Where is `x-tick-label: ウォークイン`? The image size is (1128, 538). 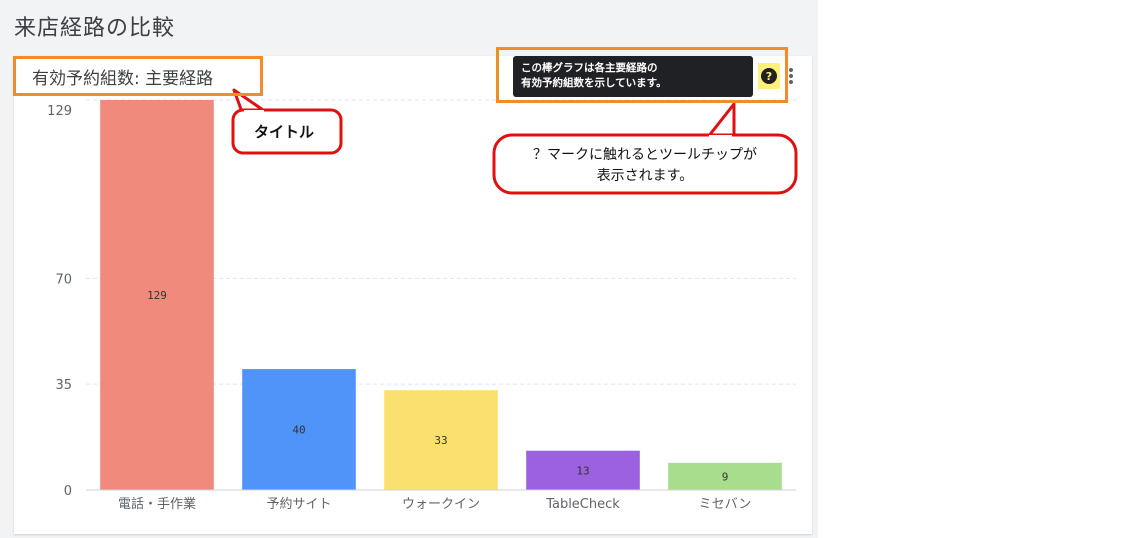 x-tick-label: ウォークイン is located at coordinates (441, 504).